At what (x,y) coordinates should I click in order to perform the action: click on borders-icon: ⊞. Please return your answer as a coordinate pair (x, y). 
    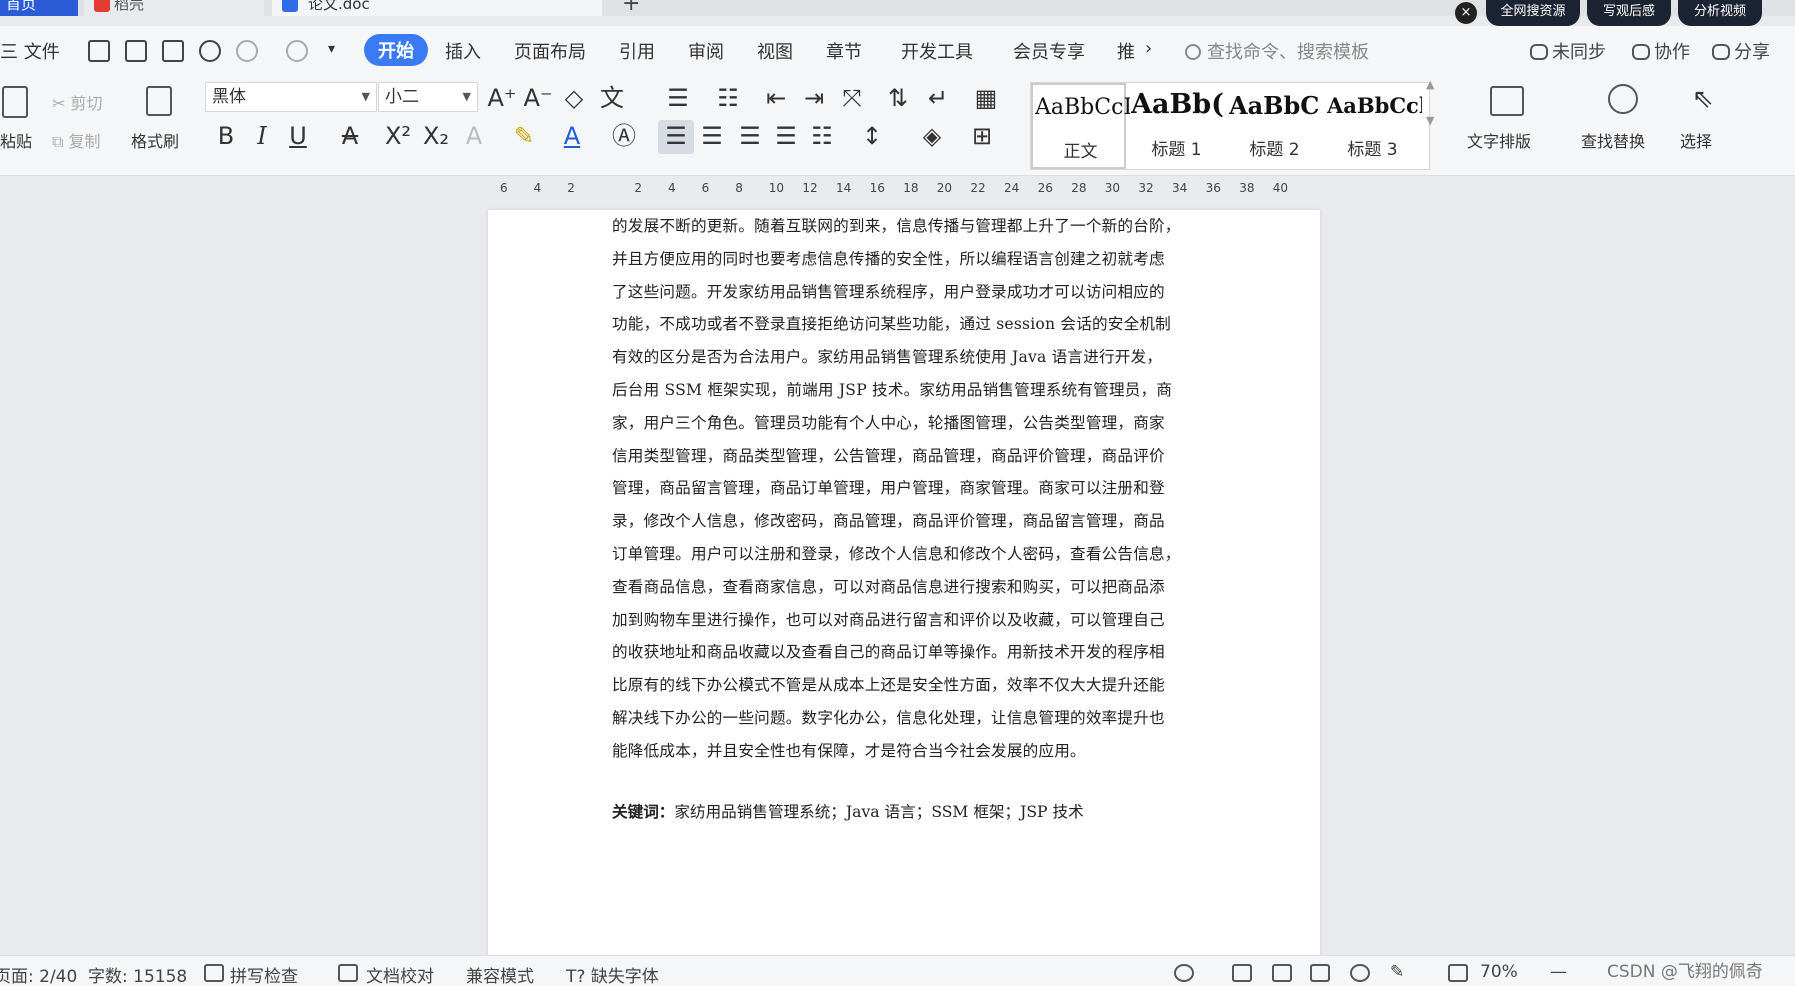
    Looking at the image, I should click on (982, 136).